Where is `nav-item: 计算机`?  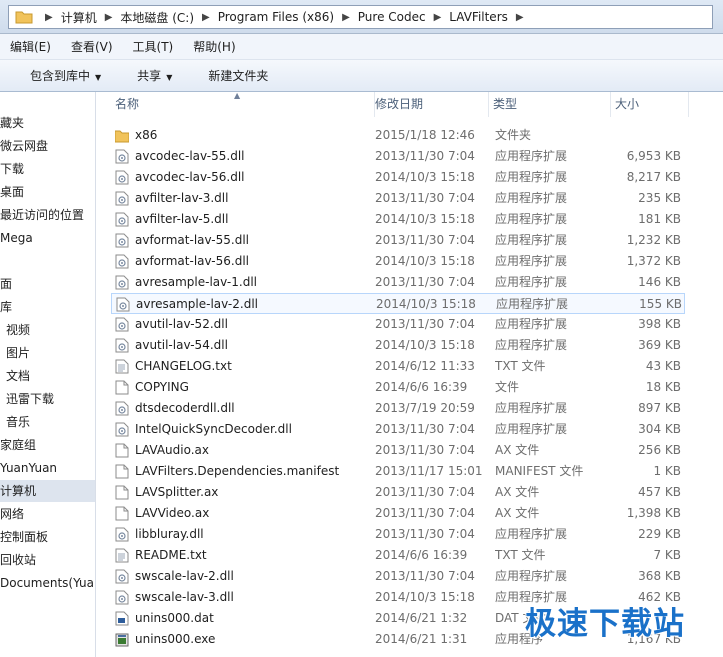 nav-item: 计算机 is located at coordinates (47, 491).